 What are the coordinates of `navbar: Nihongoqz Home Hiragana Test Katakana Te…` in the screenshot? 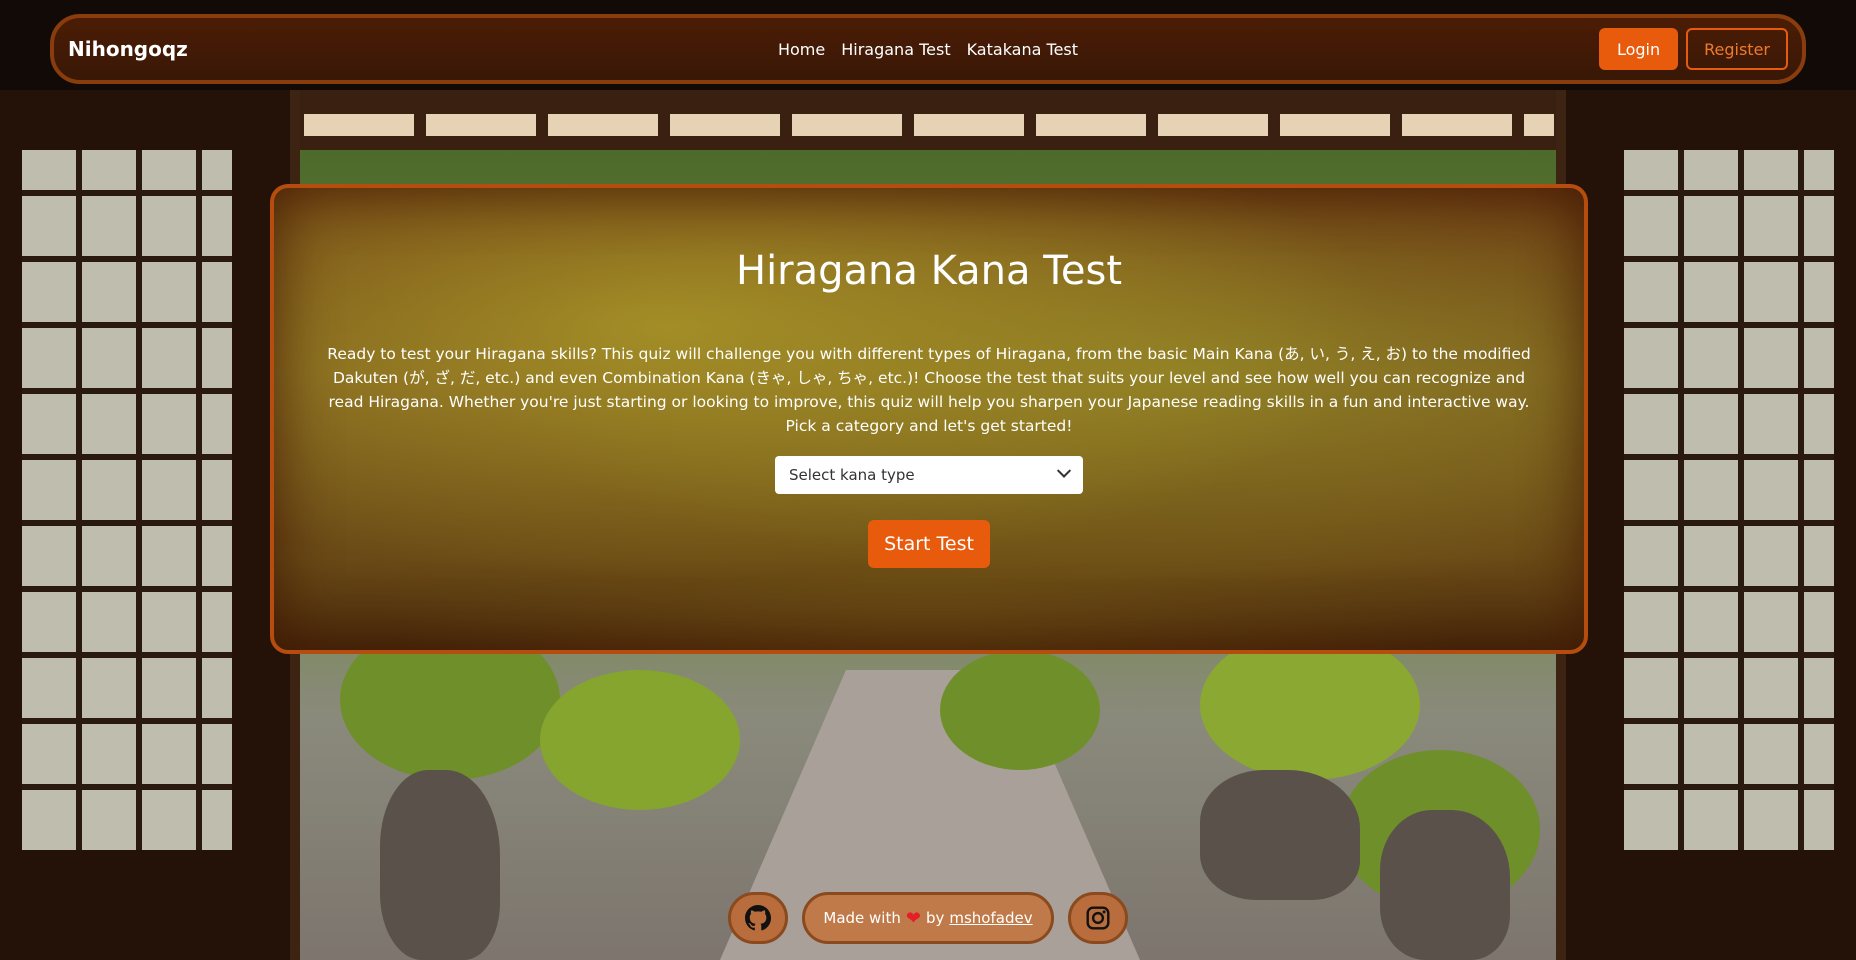 It's located at (928, 49).